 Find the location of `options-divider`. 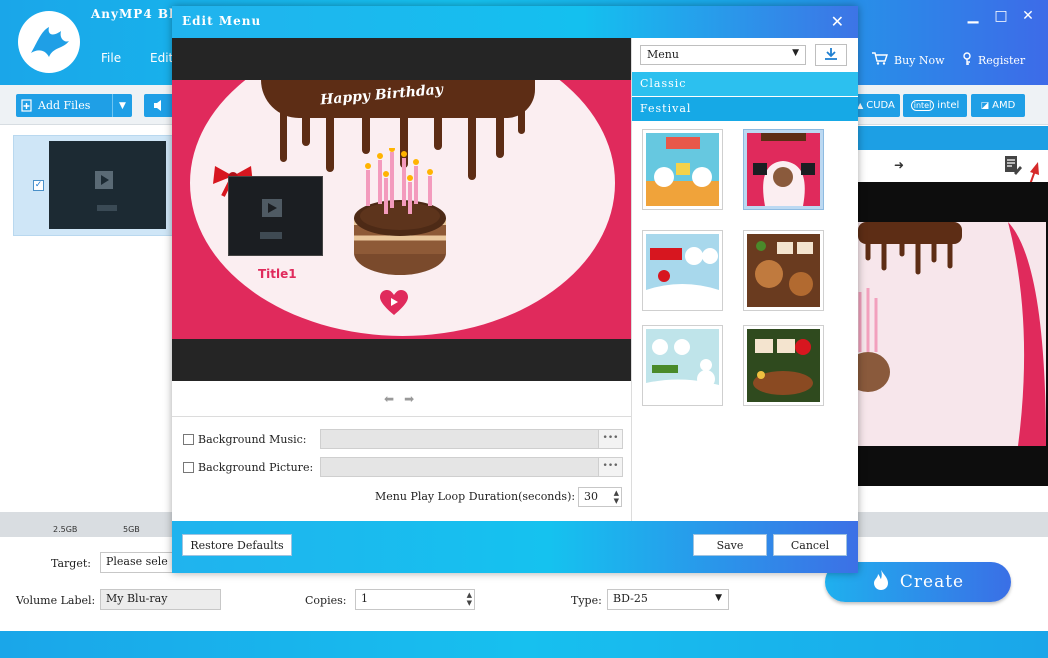

options-divider is located at coordinates (401, 416).